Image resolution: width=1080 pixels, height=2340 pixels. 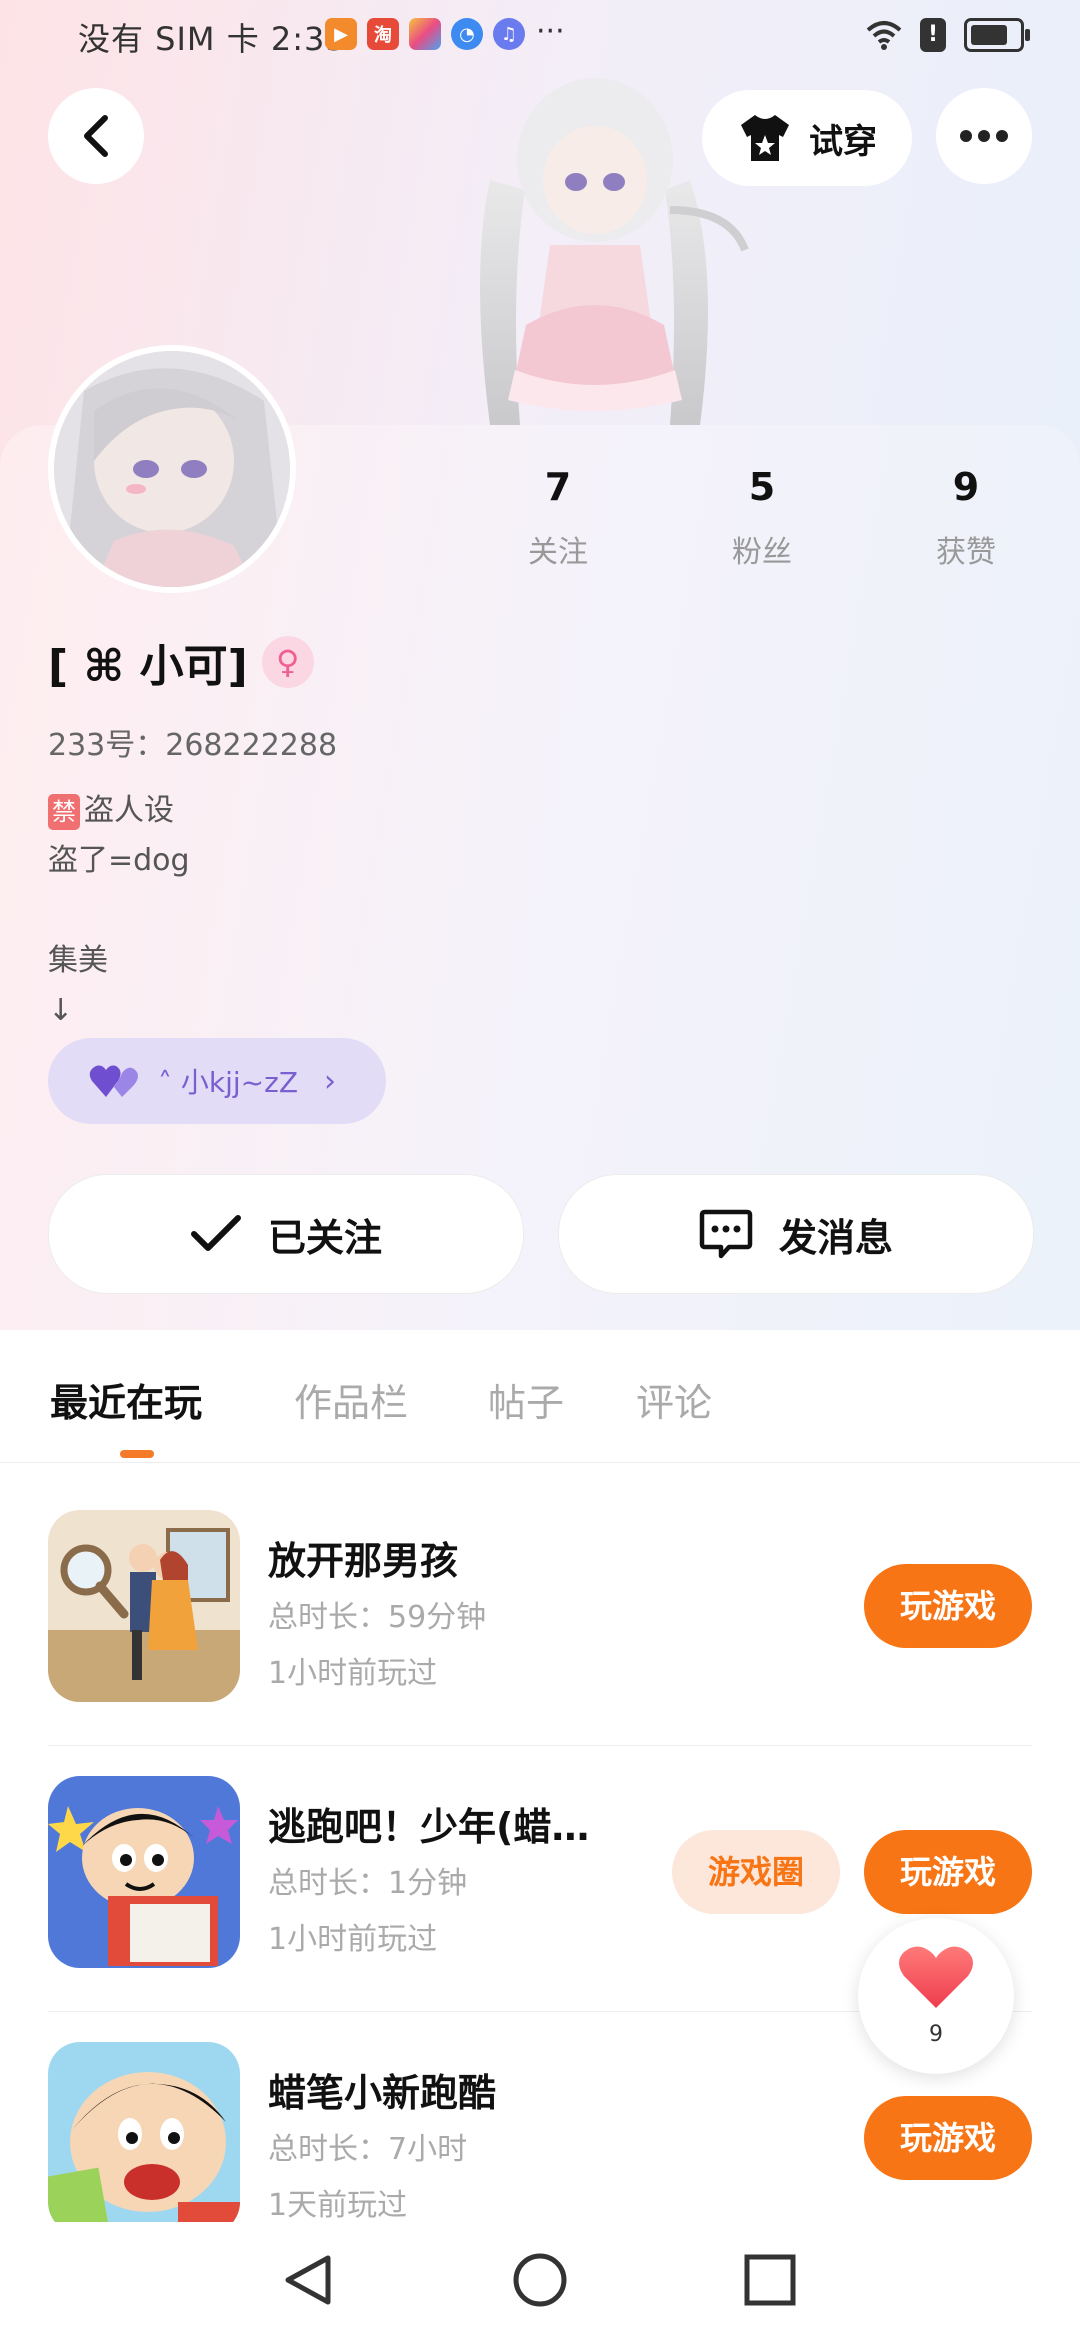 I want to click on character-3d-figure, so click(x=614, y=251).